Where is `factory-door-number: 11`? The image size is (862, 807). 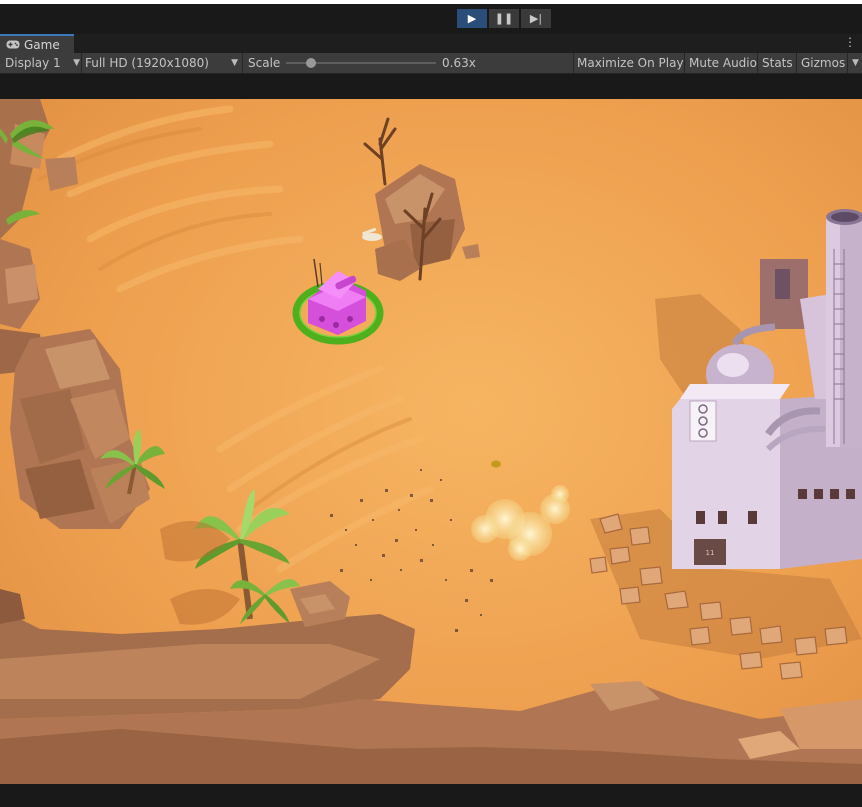 factory-door-number: 11 is located at coordinates (710, 553).